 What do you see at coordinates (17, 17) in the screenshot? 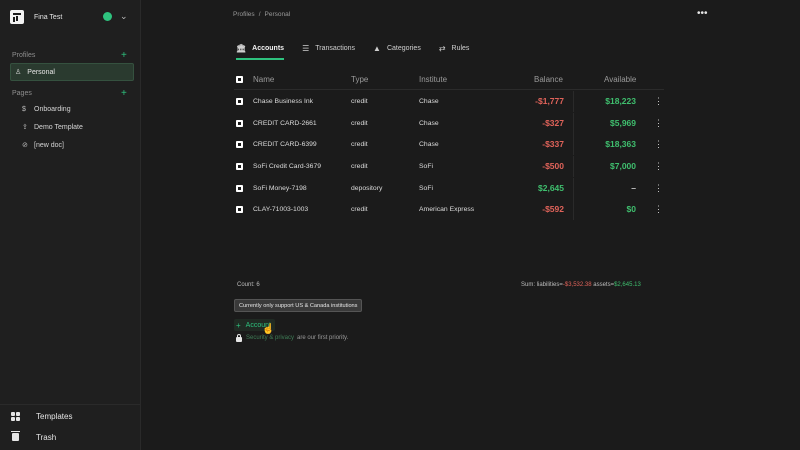
I see `app-logo` at bounding box center [17, 17].